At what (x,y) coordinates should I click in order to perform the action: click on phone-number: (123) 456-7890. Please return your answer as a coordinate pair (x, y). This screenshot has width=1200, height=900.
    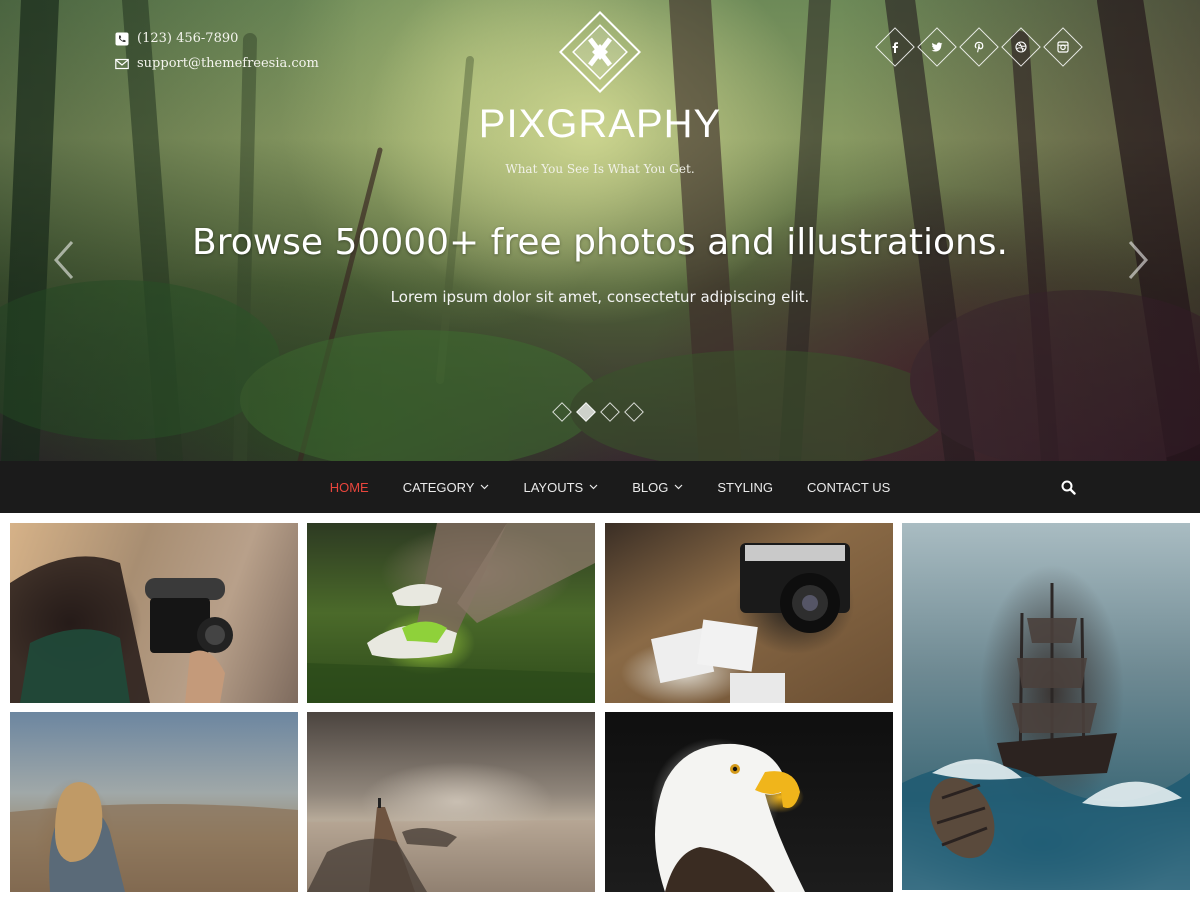
    Looking at the image, I should click on (188, 38).